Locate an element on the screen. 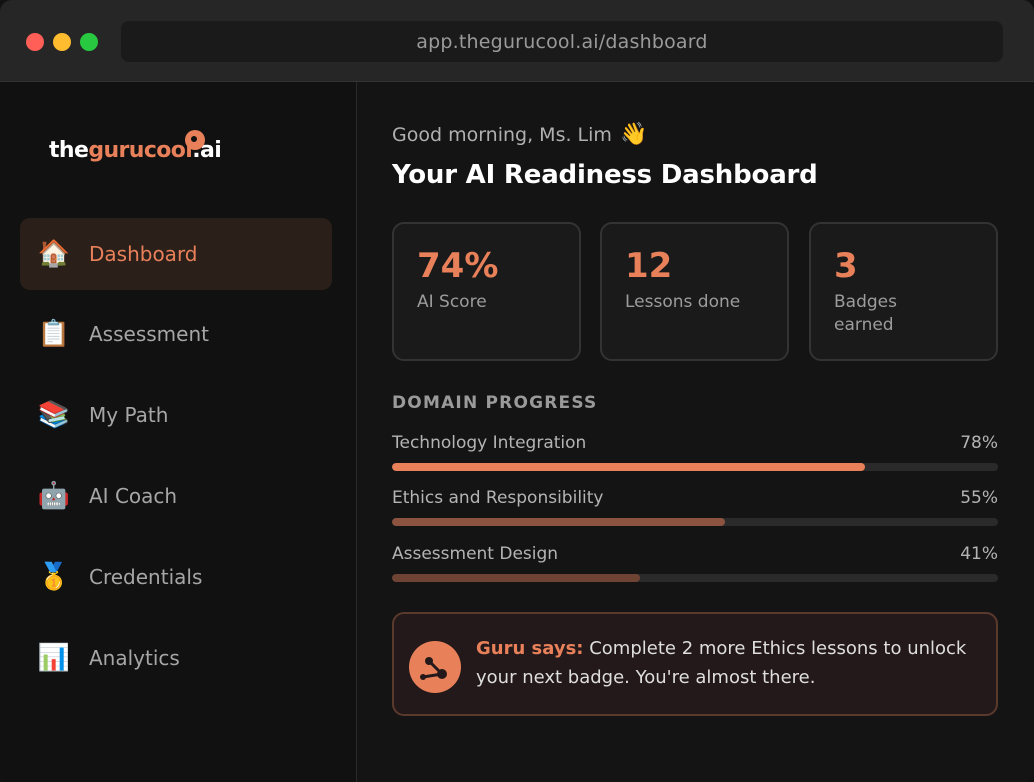 Image resolution: width=1034 pixels, height=782 pixels. stat-card-lessons-done: 12 Lessons done is located at coordinates (694, 291).